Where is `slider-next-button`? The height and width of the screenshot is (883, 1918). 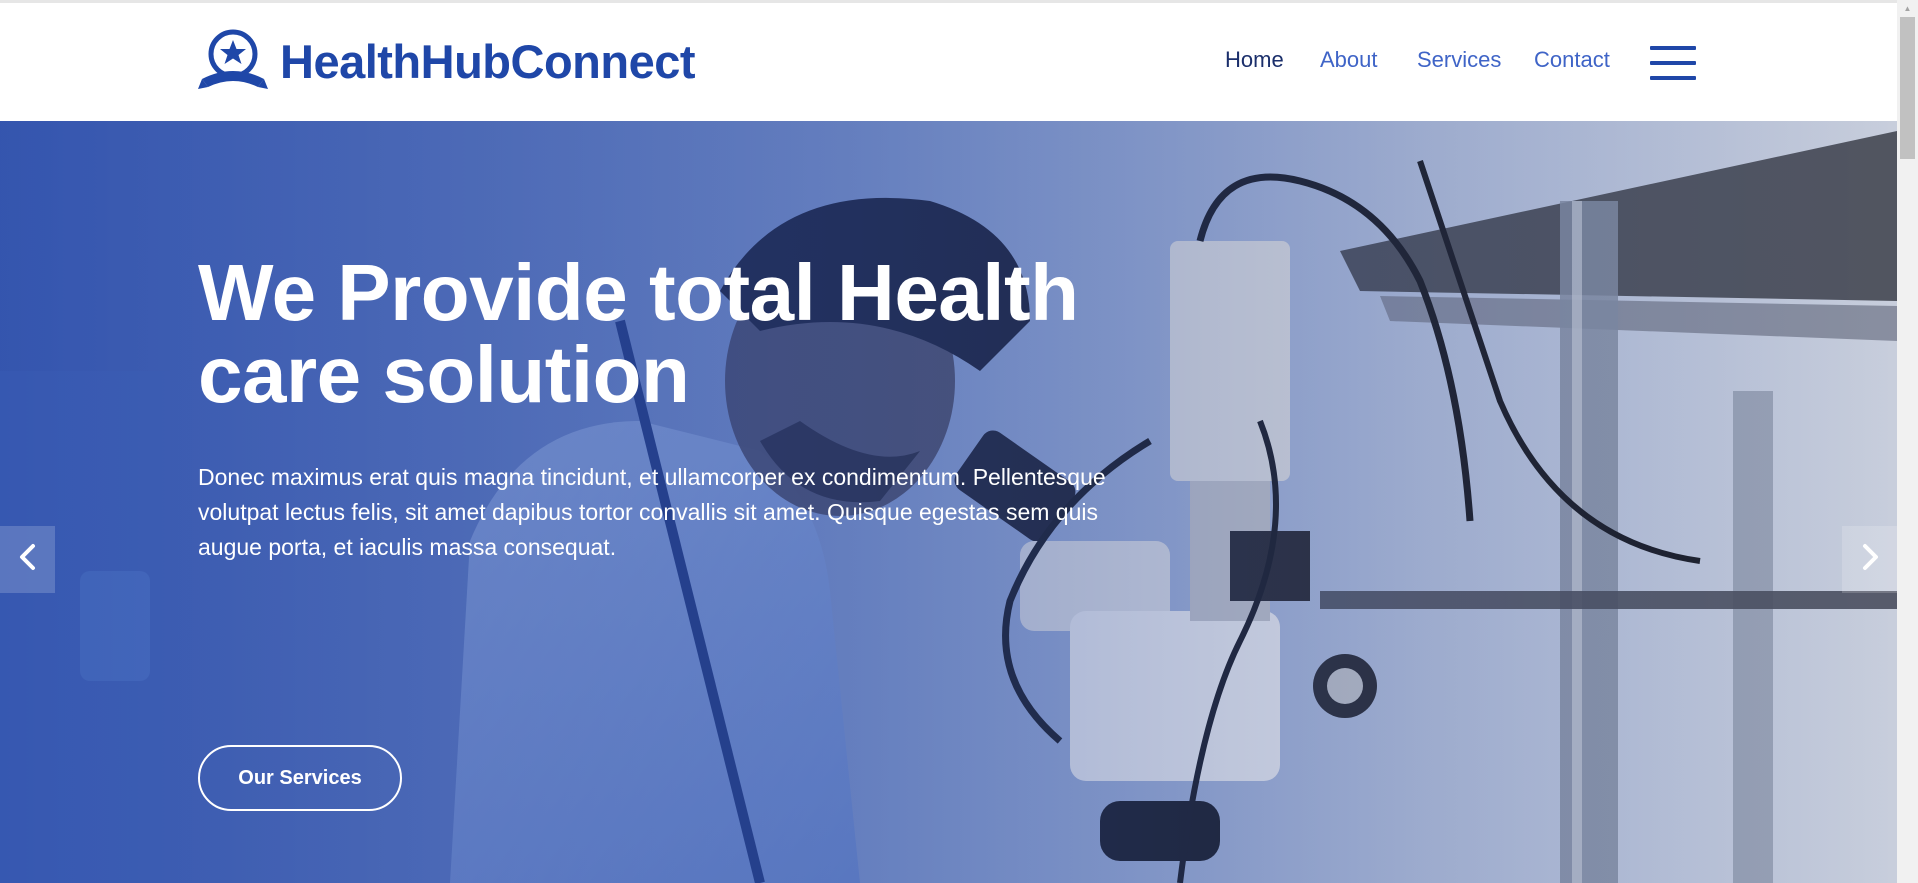 slider-next-button is located at coordinates (1869, 559).